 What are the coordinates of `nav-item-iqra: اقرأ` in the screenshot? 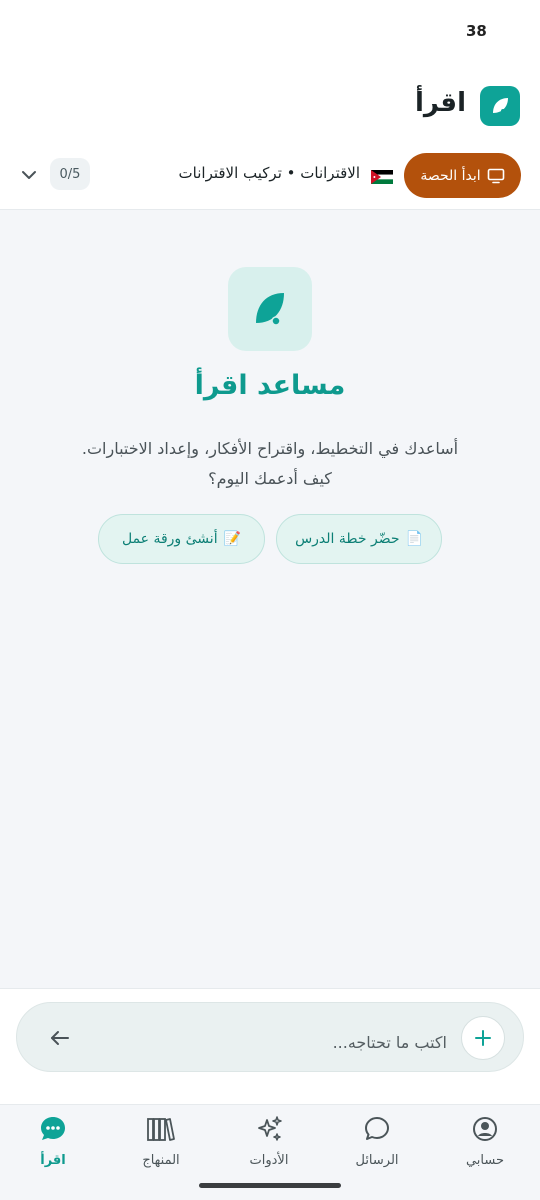 It's located at (53, 1145).